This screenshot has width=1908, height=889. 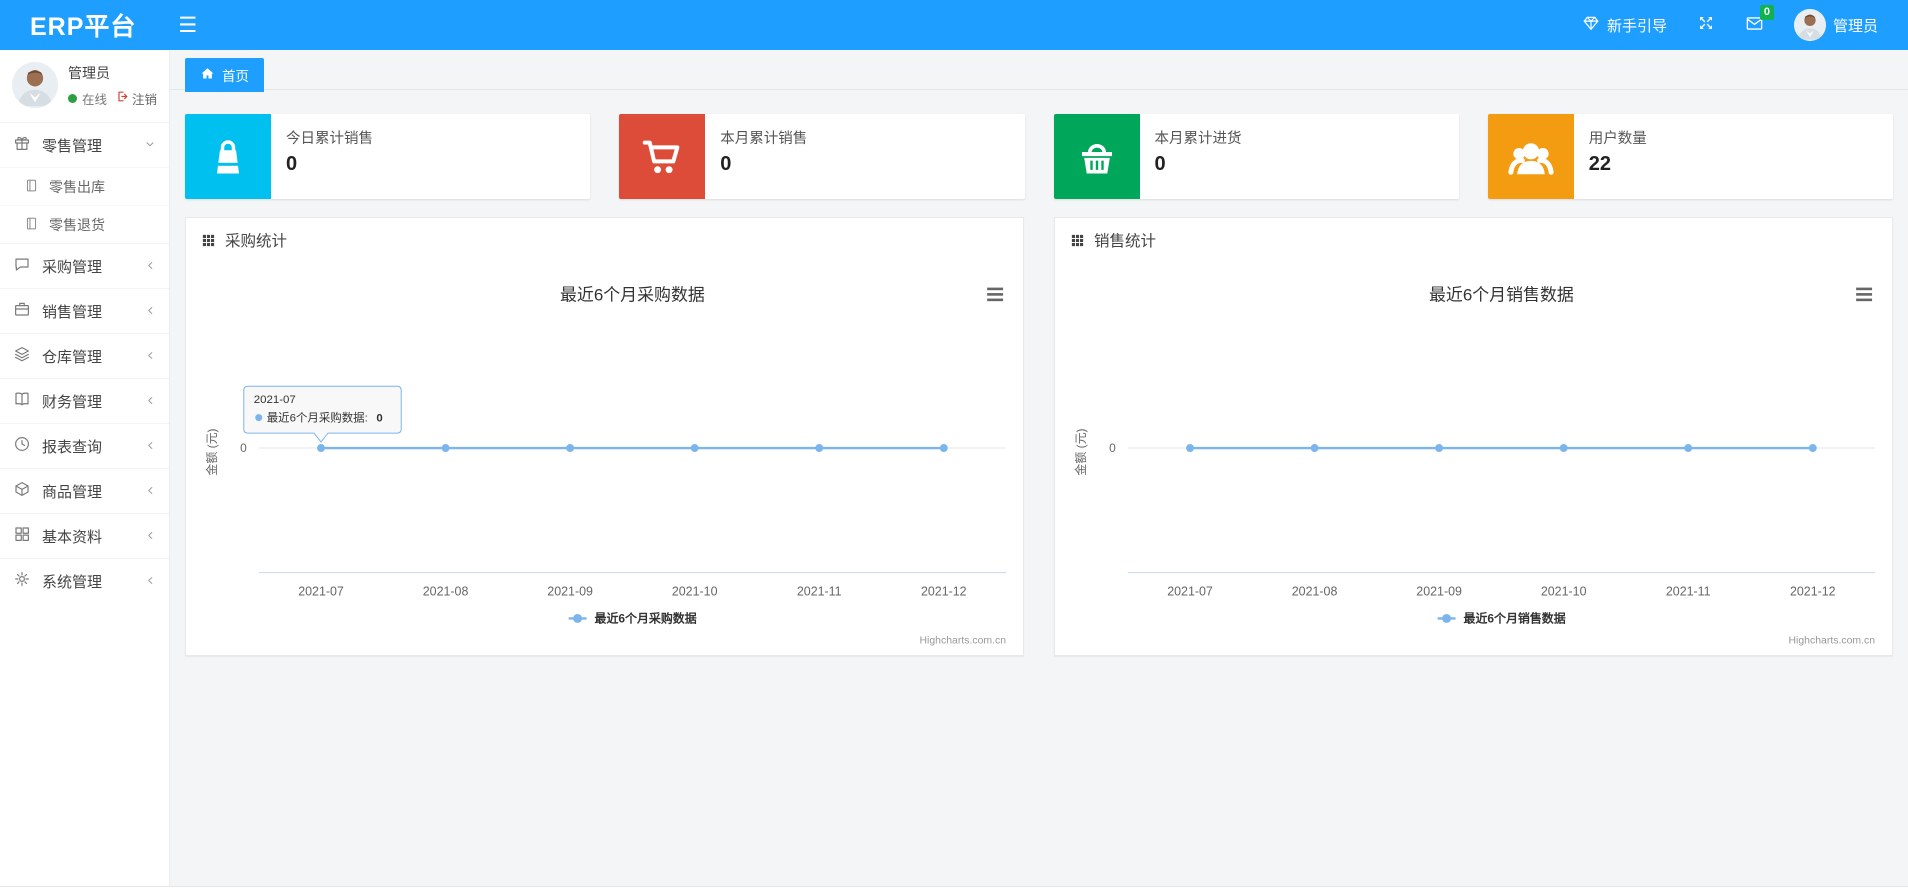 I want to click on stat-card-label: 用户数量, so click(x=1617, y=139).